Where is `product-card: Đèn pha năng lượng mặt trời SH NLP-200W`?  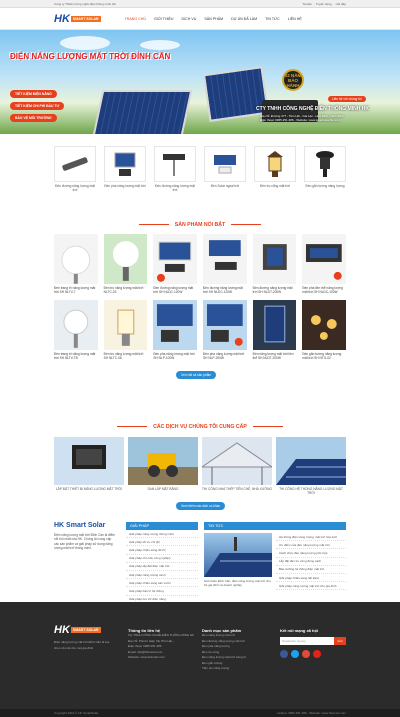
product-card: Đèn pha năng lượng mặt trời SH NLP-200W is located at coordinates (225, 330).